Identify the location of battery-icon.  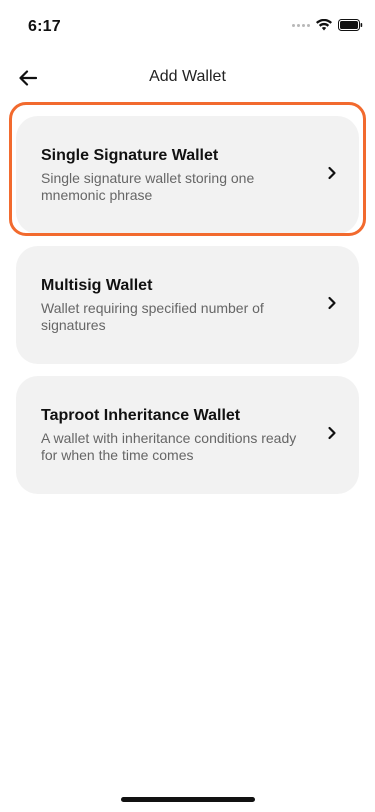
(350, 25).